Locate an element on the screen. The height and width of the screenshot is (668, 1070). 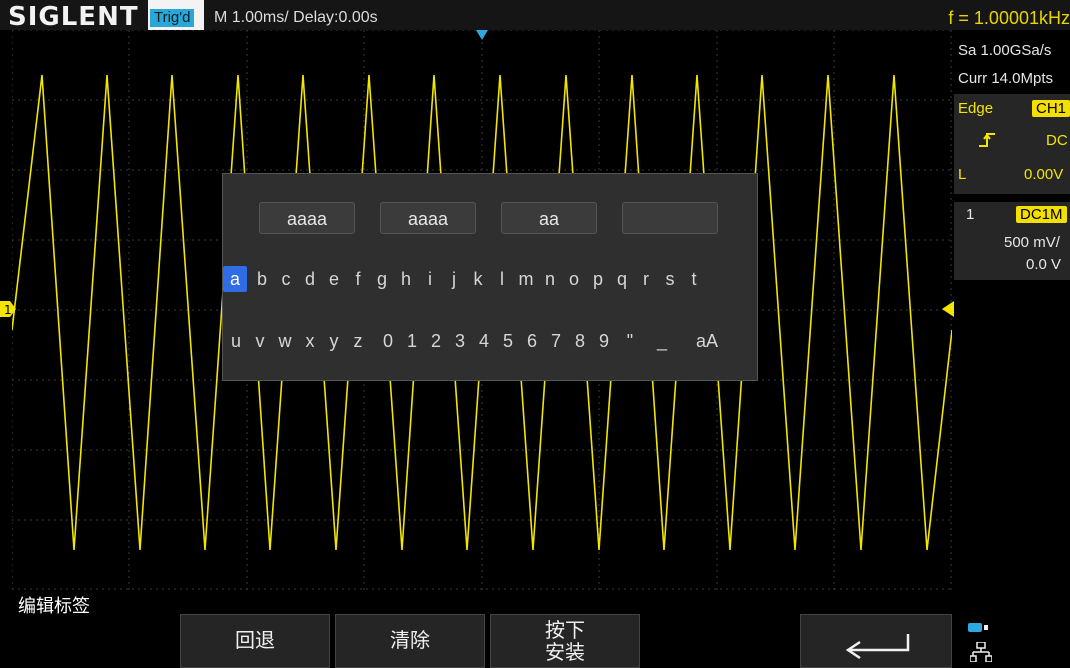
key-q: q is located at coordinates (622, 279).